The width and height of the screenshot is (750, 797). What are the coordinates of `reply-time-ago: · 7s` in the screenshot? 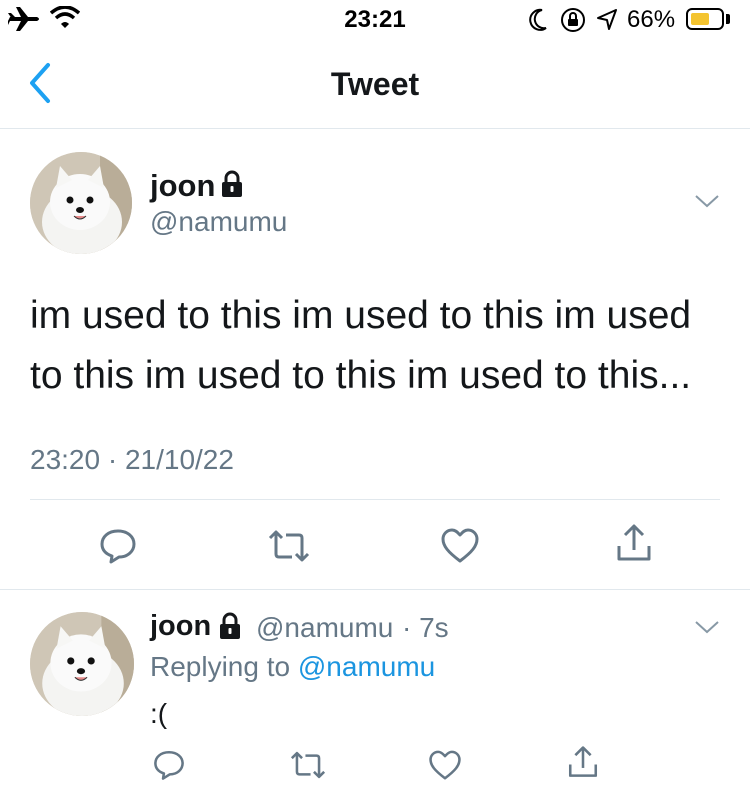 It's located at (425, 627).